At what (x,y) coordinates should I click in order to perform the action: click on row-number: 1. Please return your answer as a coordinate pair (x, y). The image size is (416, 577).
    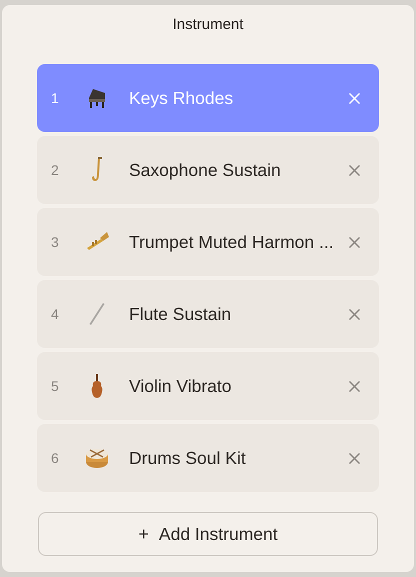
    Looking at the image, I should click on (55, 98).